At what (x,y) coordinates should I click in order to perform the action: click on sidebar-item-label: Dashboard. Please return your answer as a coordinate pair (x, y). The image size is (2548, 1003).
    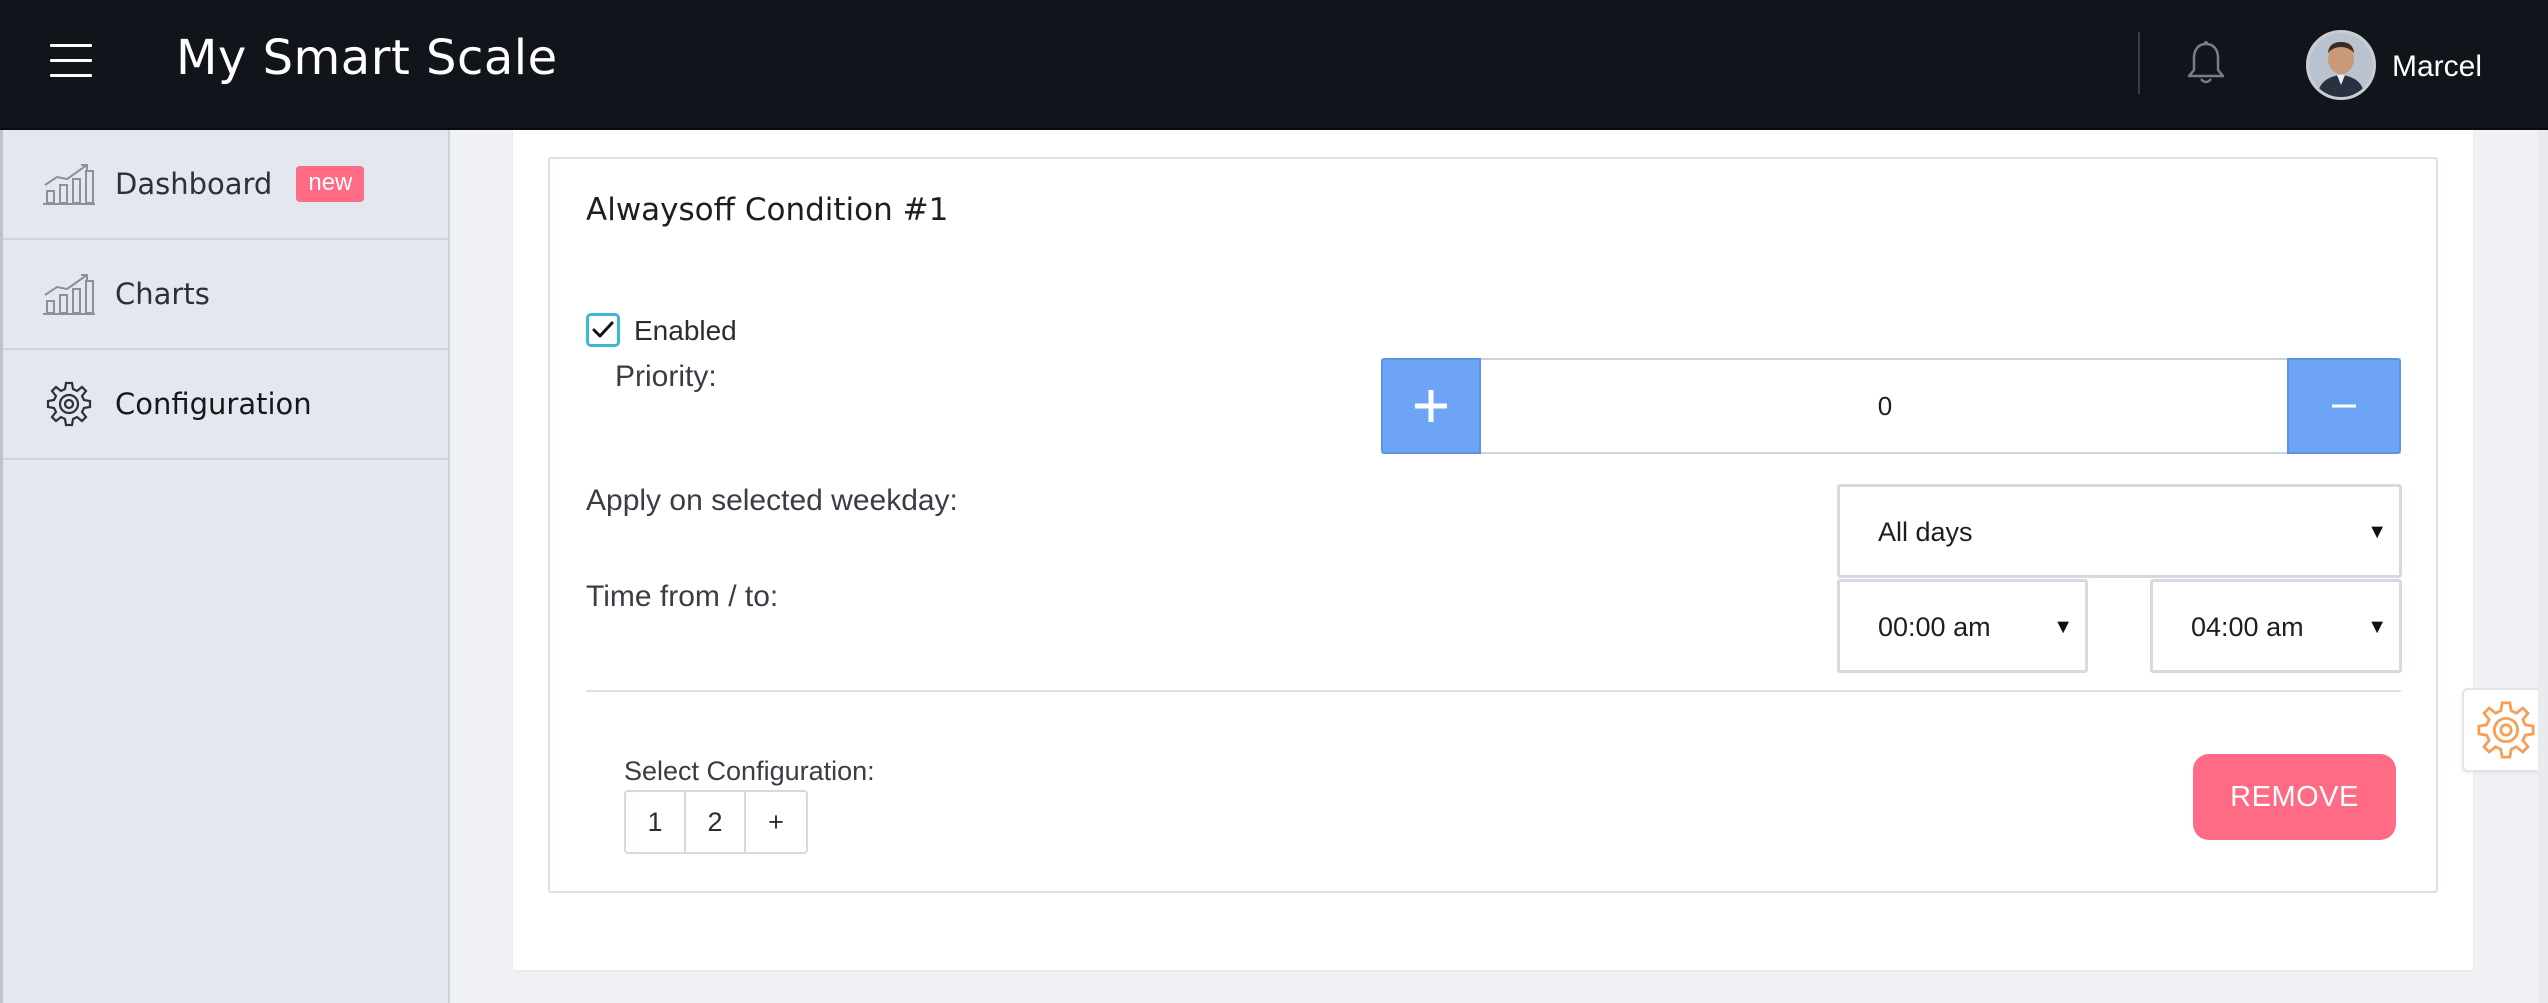
    Looking at the image, I should click on (194, 184).